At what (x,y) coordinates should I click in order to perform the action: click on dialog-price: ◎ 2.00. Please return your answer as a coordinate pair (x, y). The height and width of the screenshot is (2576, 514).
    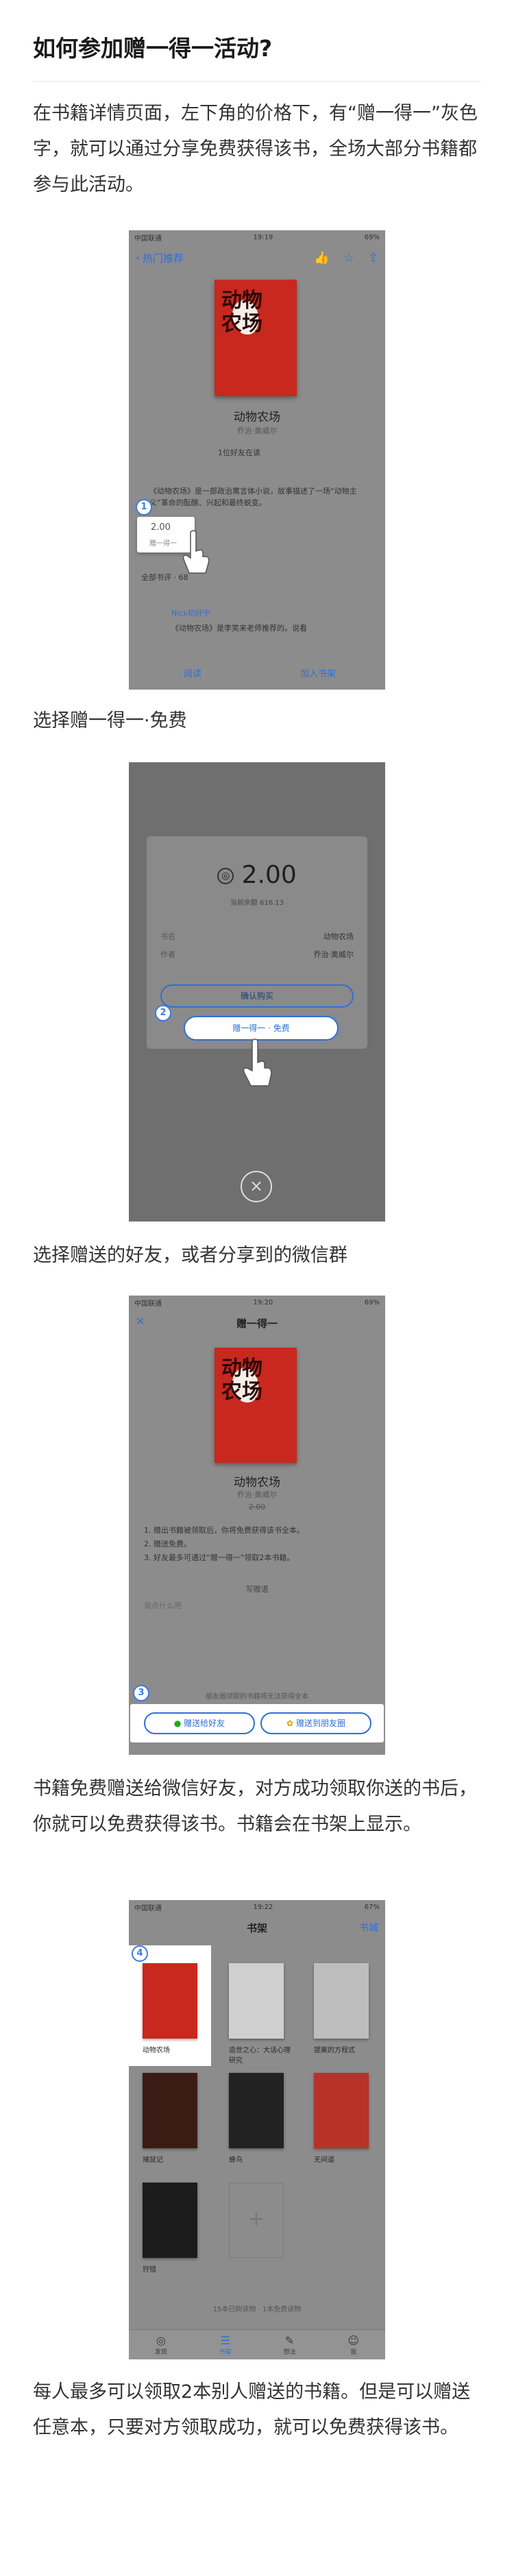
    Looking at the image, I should click on (257, 875).